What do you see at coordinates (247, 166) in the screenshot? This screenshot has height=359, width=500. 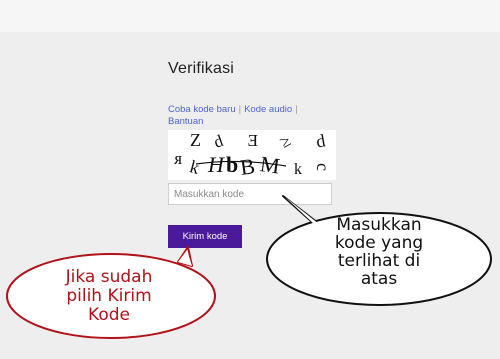 I see `captcha-glyph: B` at bounding box center [247, 166].